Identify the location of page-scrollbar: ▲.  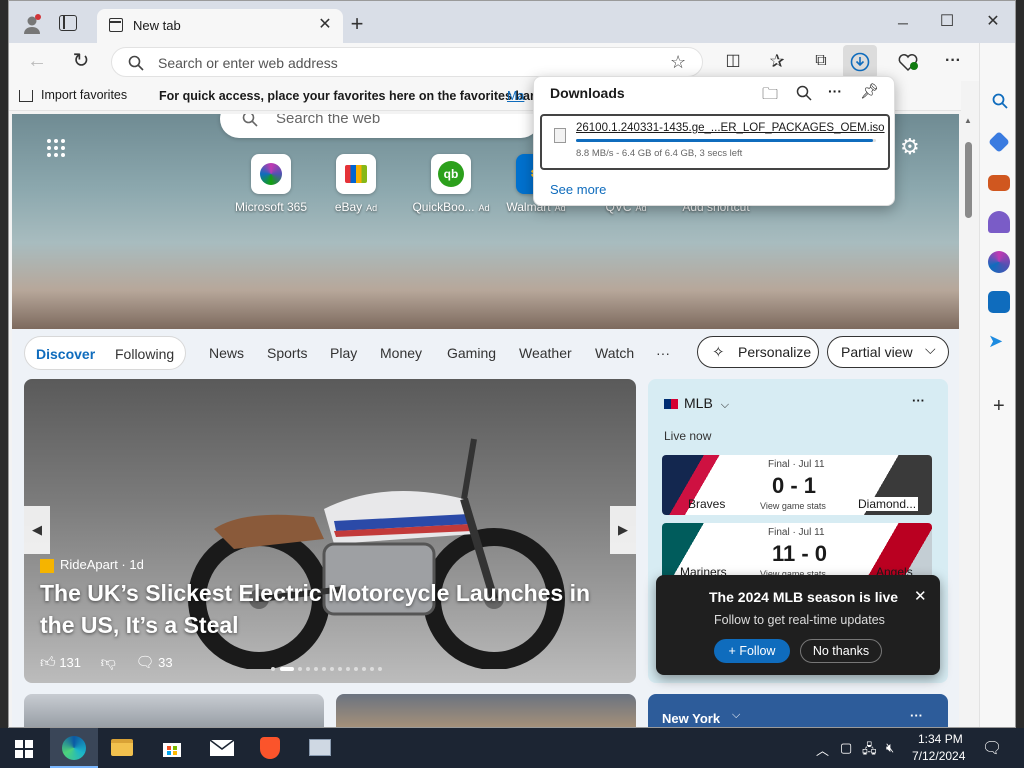
(968, 420).